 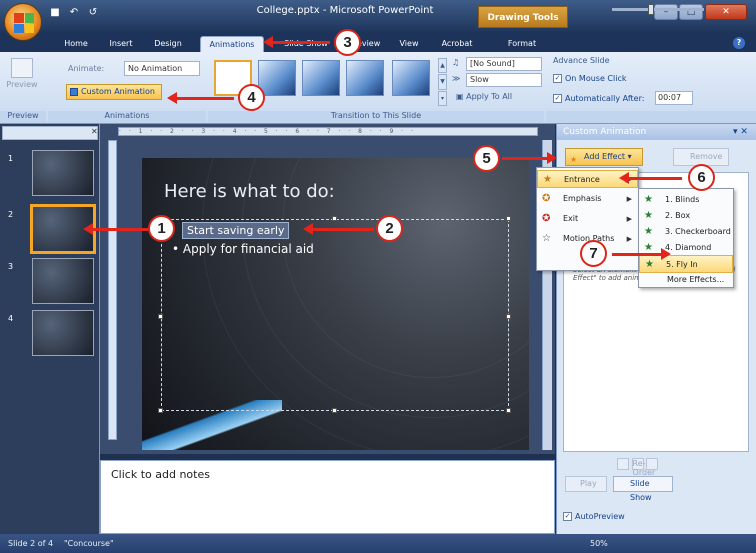 I want to click on undo-icon: ↶, so click(x=74, y=13).